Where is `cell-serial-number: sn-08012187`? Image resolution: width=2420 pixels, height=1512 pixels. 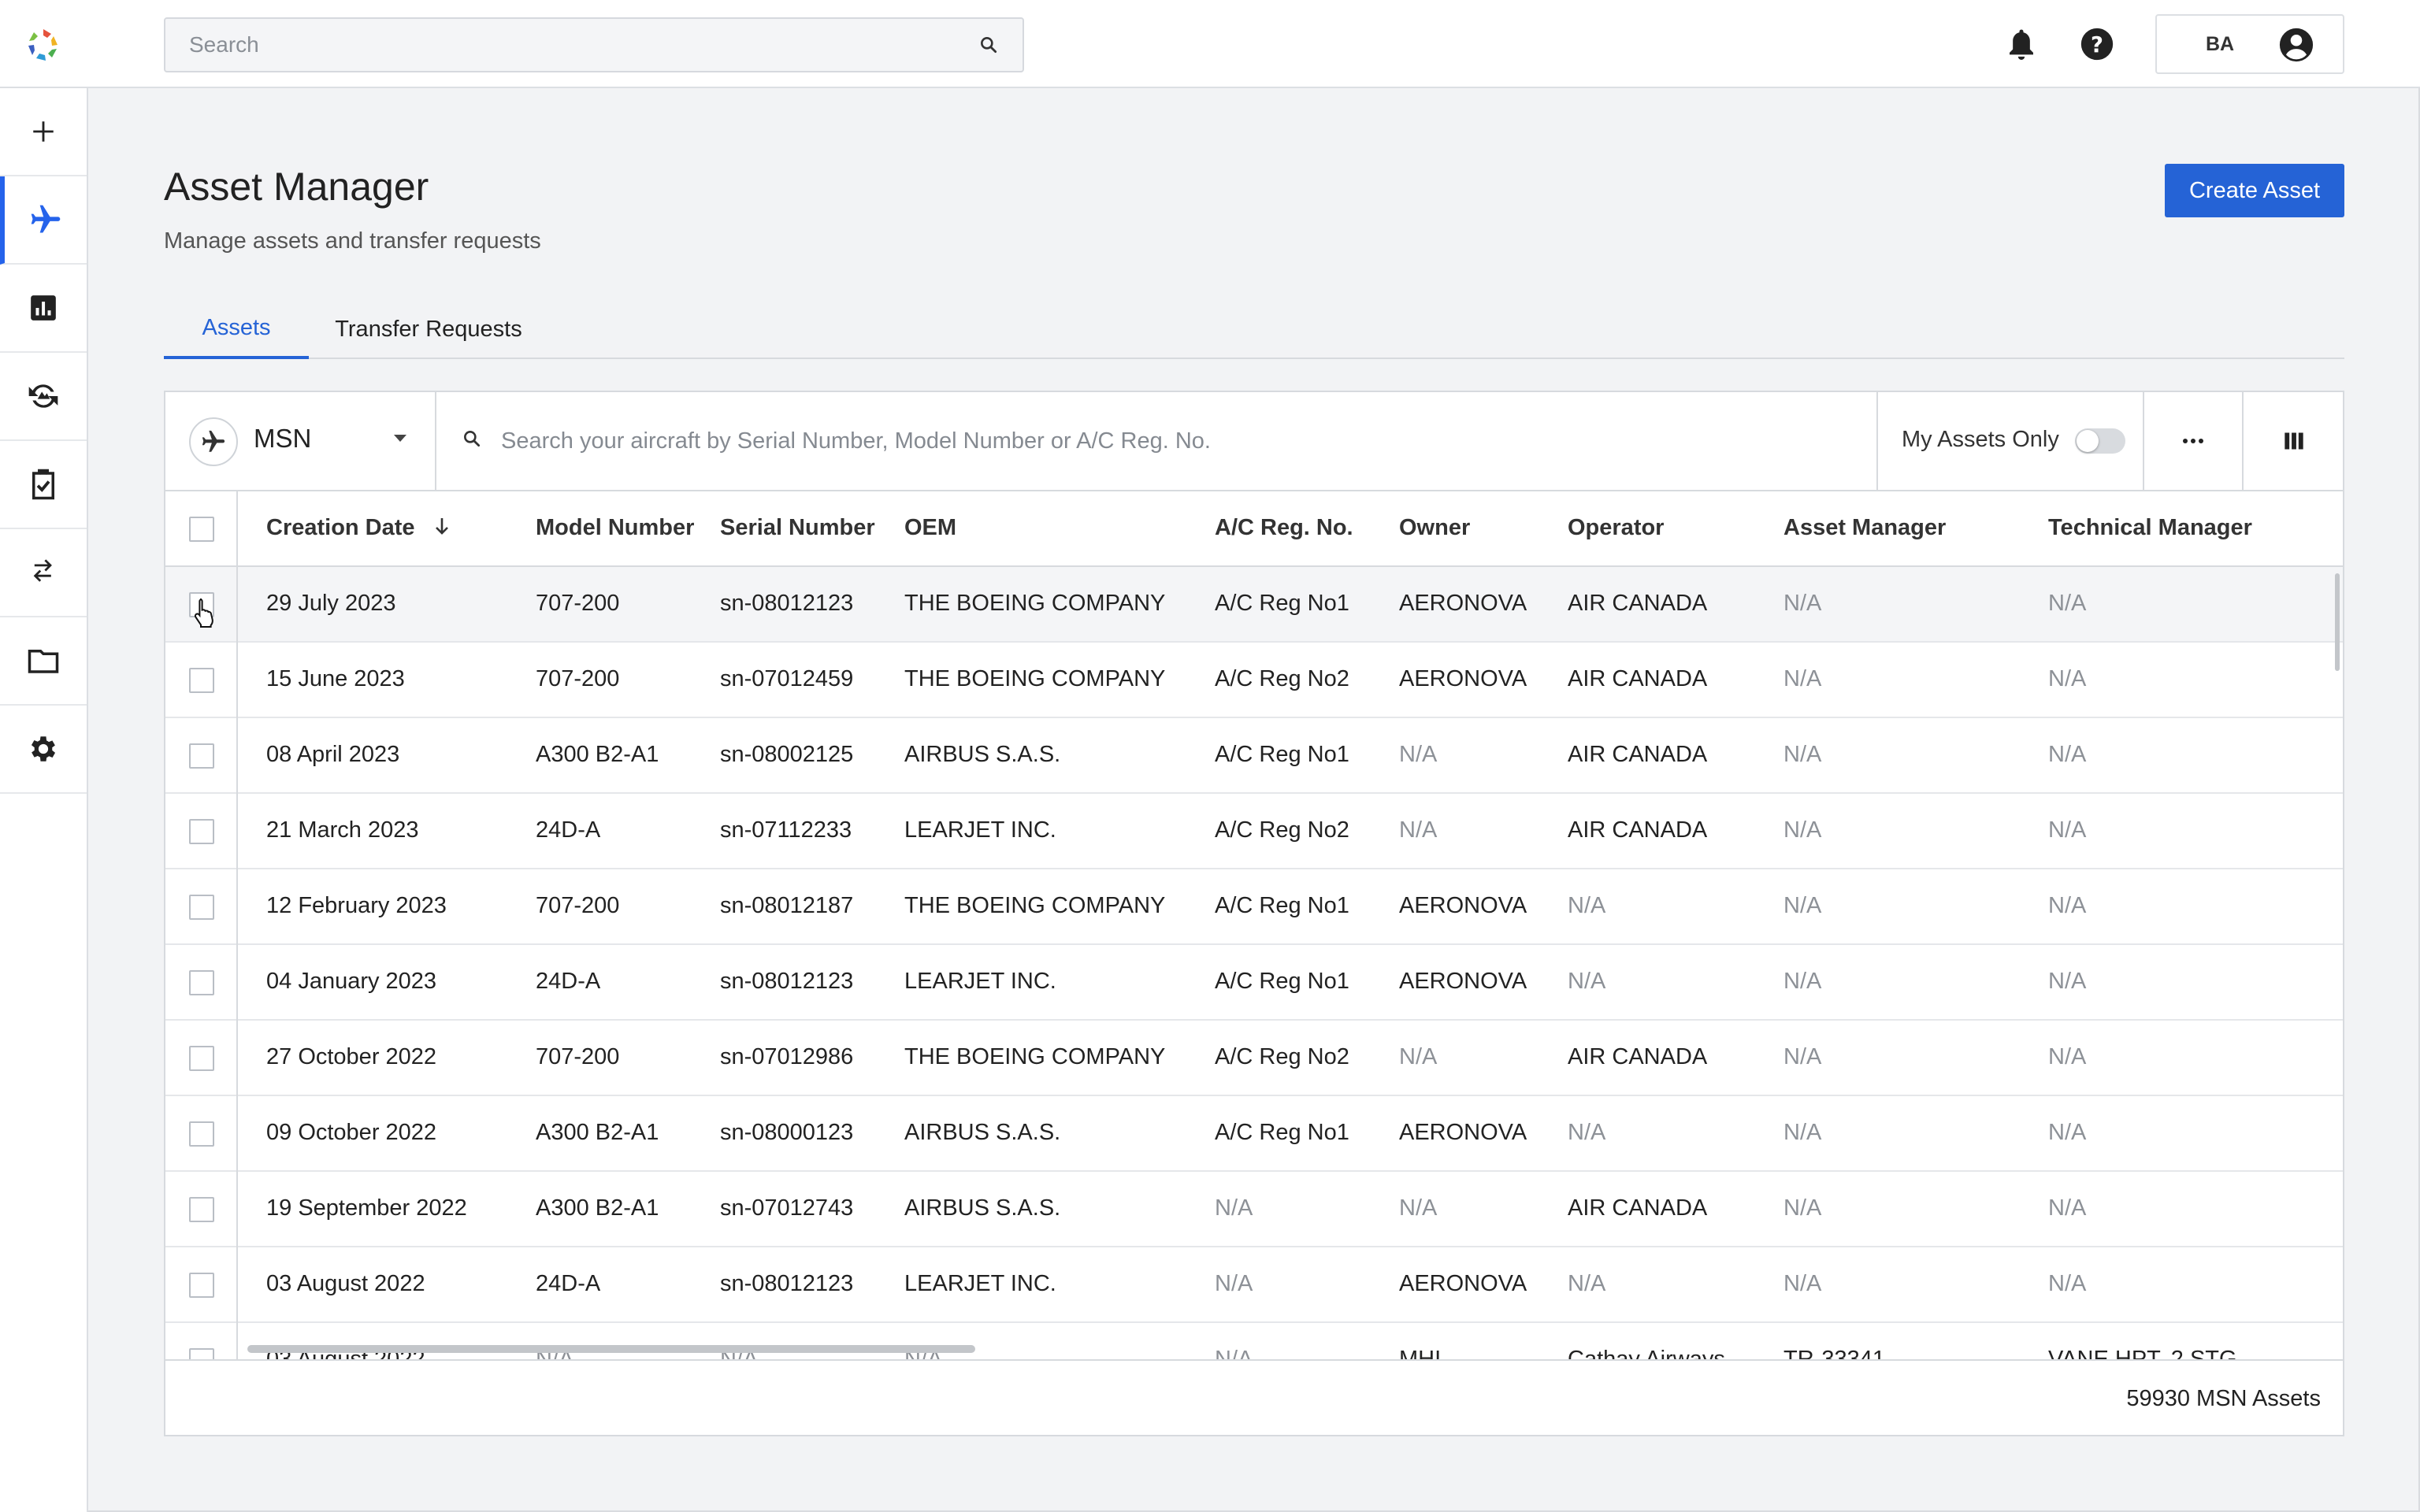 cell-serial-number: sn-08012187 is located at coordinates (787, 905).